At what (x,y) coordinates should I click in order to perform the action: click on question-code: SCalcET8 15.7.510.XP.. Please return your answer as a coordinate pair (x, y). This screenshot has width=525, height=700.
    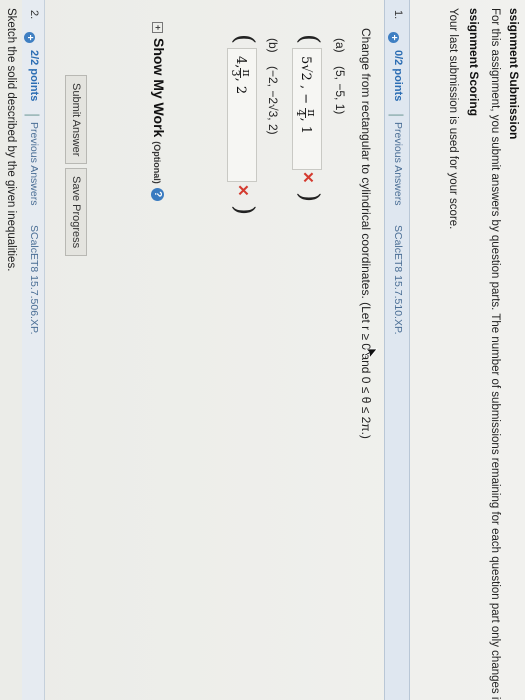
    Looking at the image, I should click on (398, 280).